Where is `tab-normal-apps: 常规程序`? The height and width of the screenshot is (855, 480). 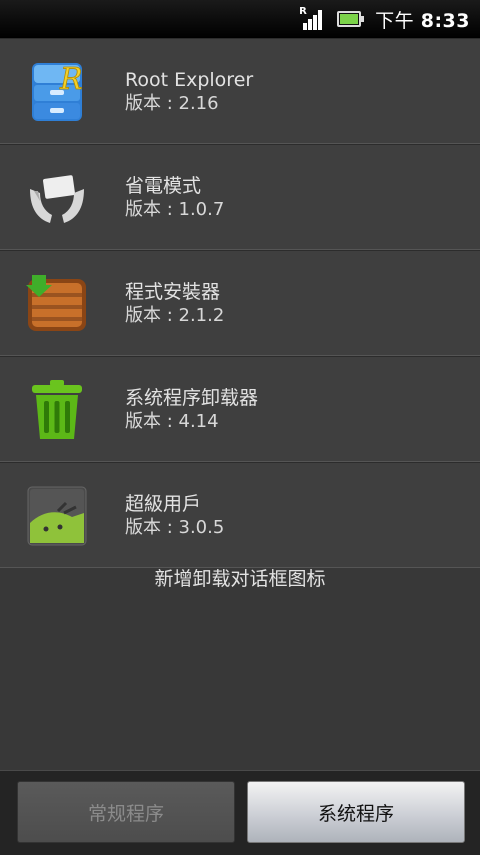 tab-normal-apps: 常规程序 is located at coordinates (126, 812).